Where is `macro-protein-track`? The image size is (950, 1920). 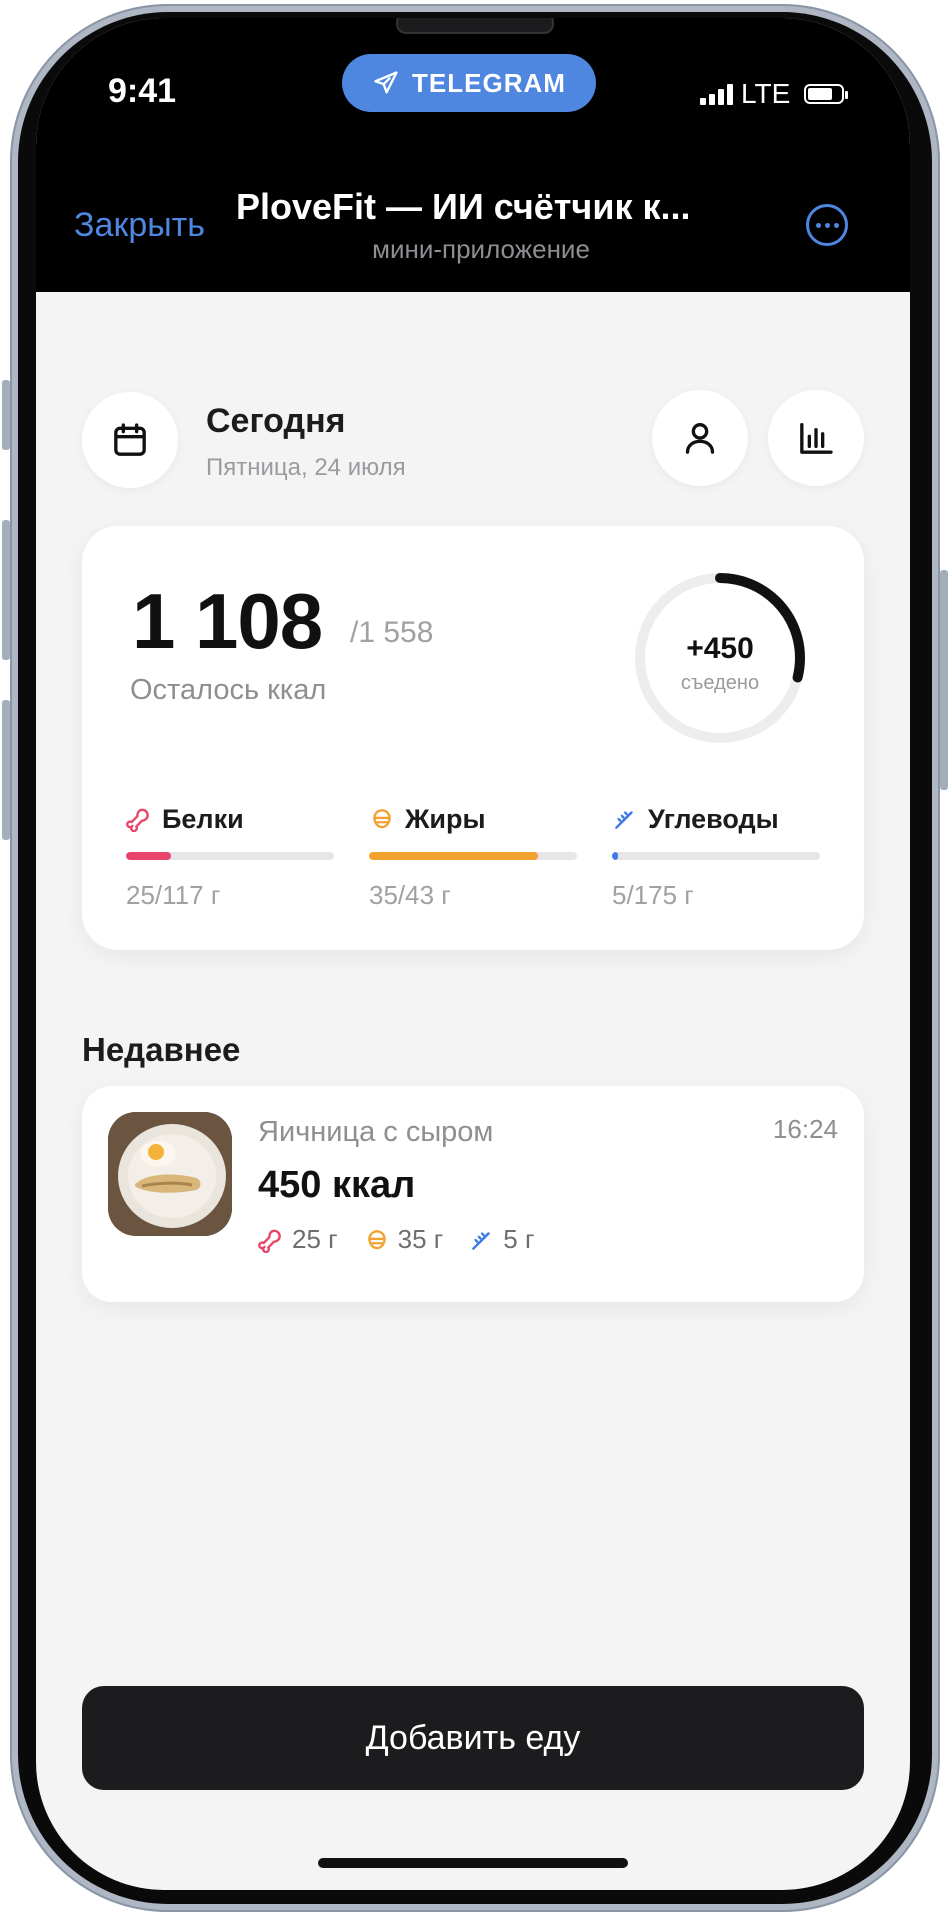
macro-protein-track is located at coordinates (230, 856).